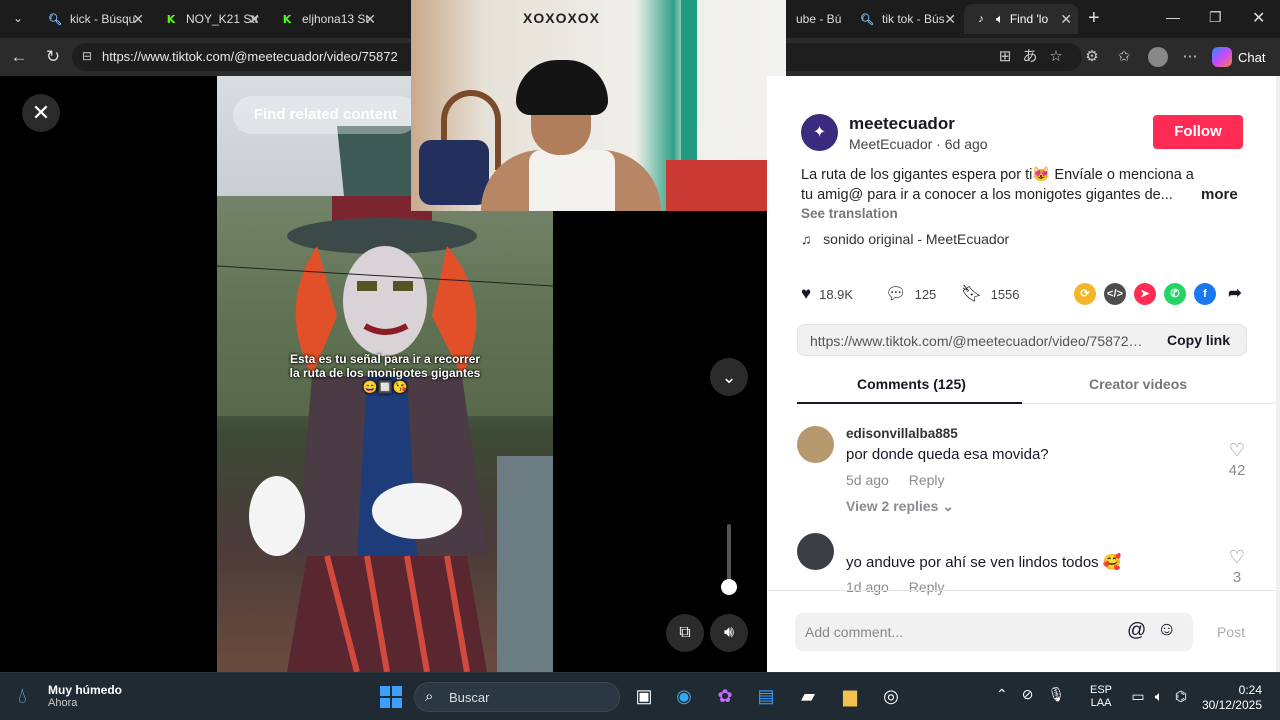  Describe the element at coordinates (729, 377) in the screenshot. I see `next-video-chevron-down-button: ⌄` at that location.